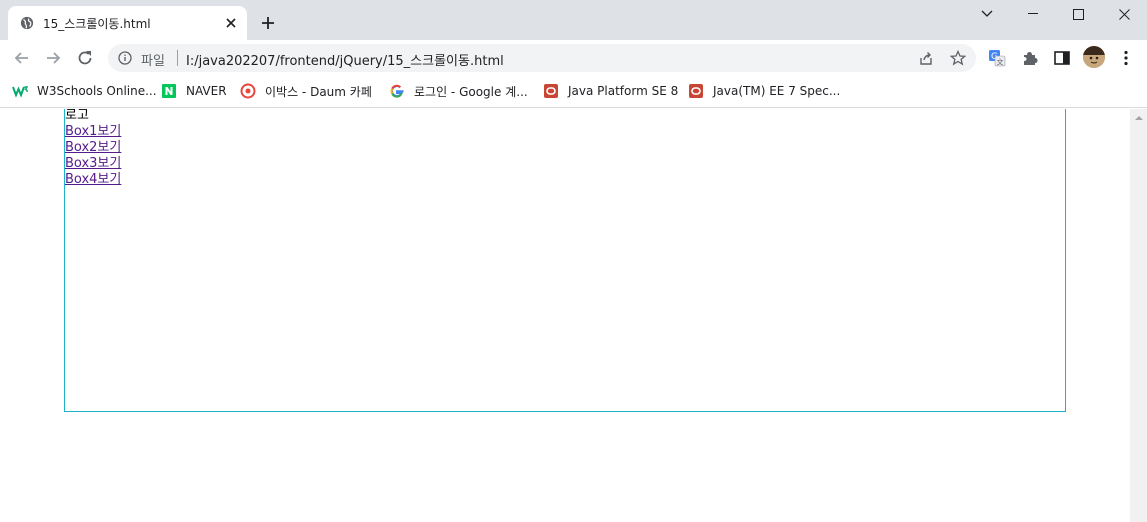 The height and width of the screenshot is (522, 1147). I want to click on tab-strip: 15_스크롤이동.html, so click(573, 20).